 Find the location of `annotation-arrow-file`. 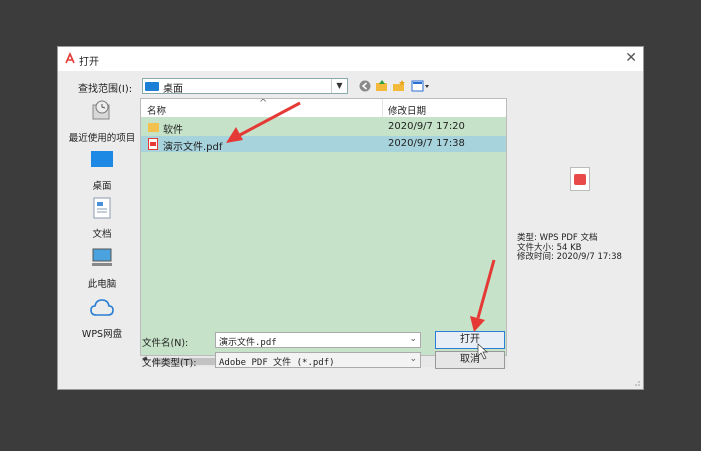

annotation-arrow-file is located at coordinates (263, 122).